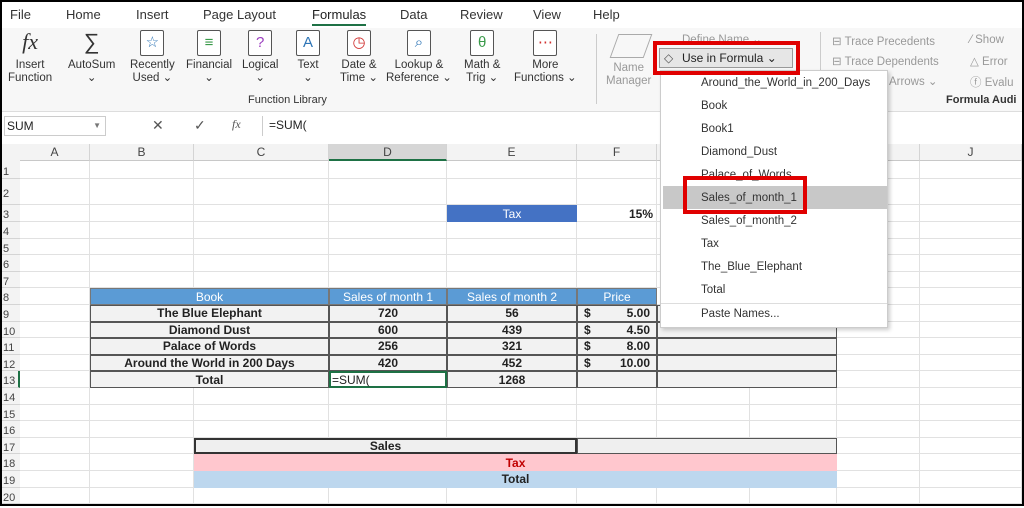  I want to click on sales-month-1-cell: 256, so click(388, 346).